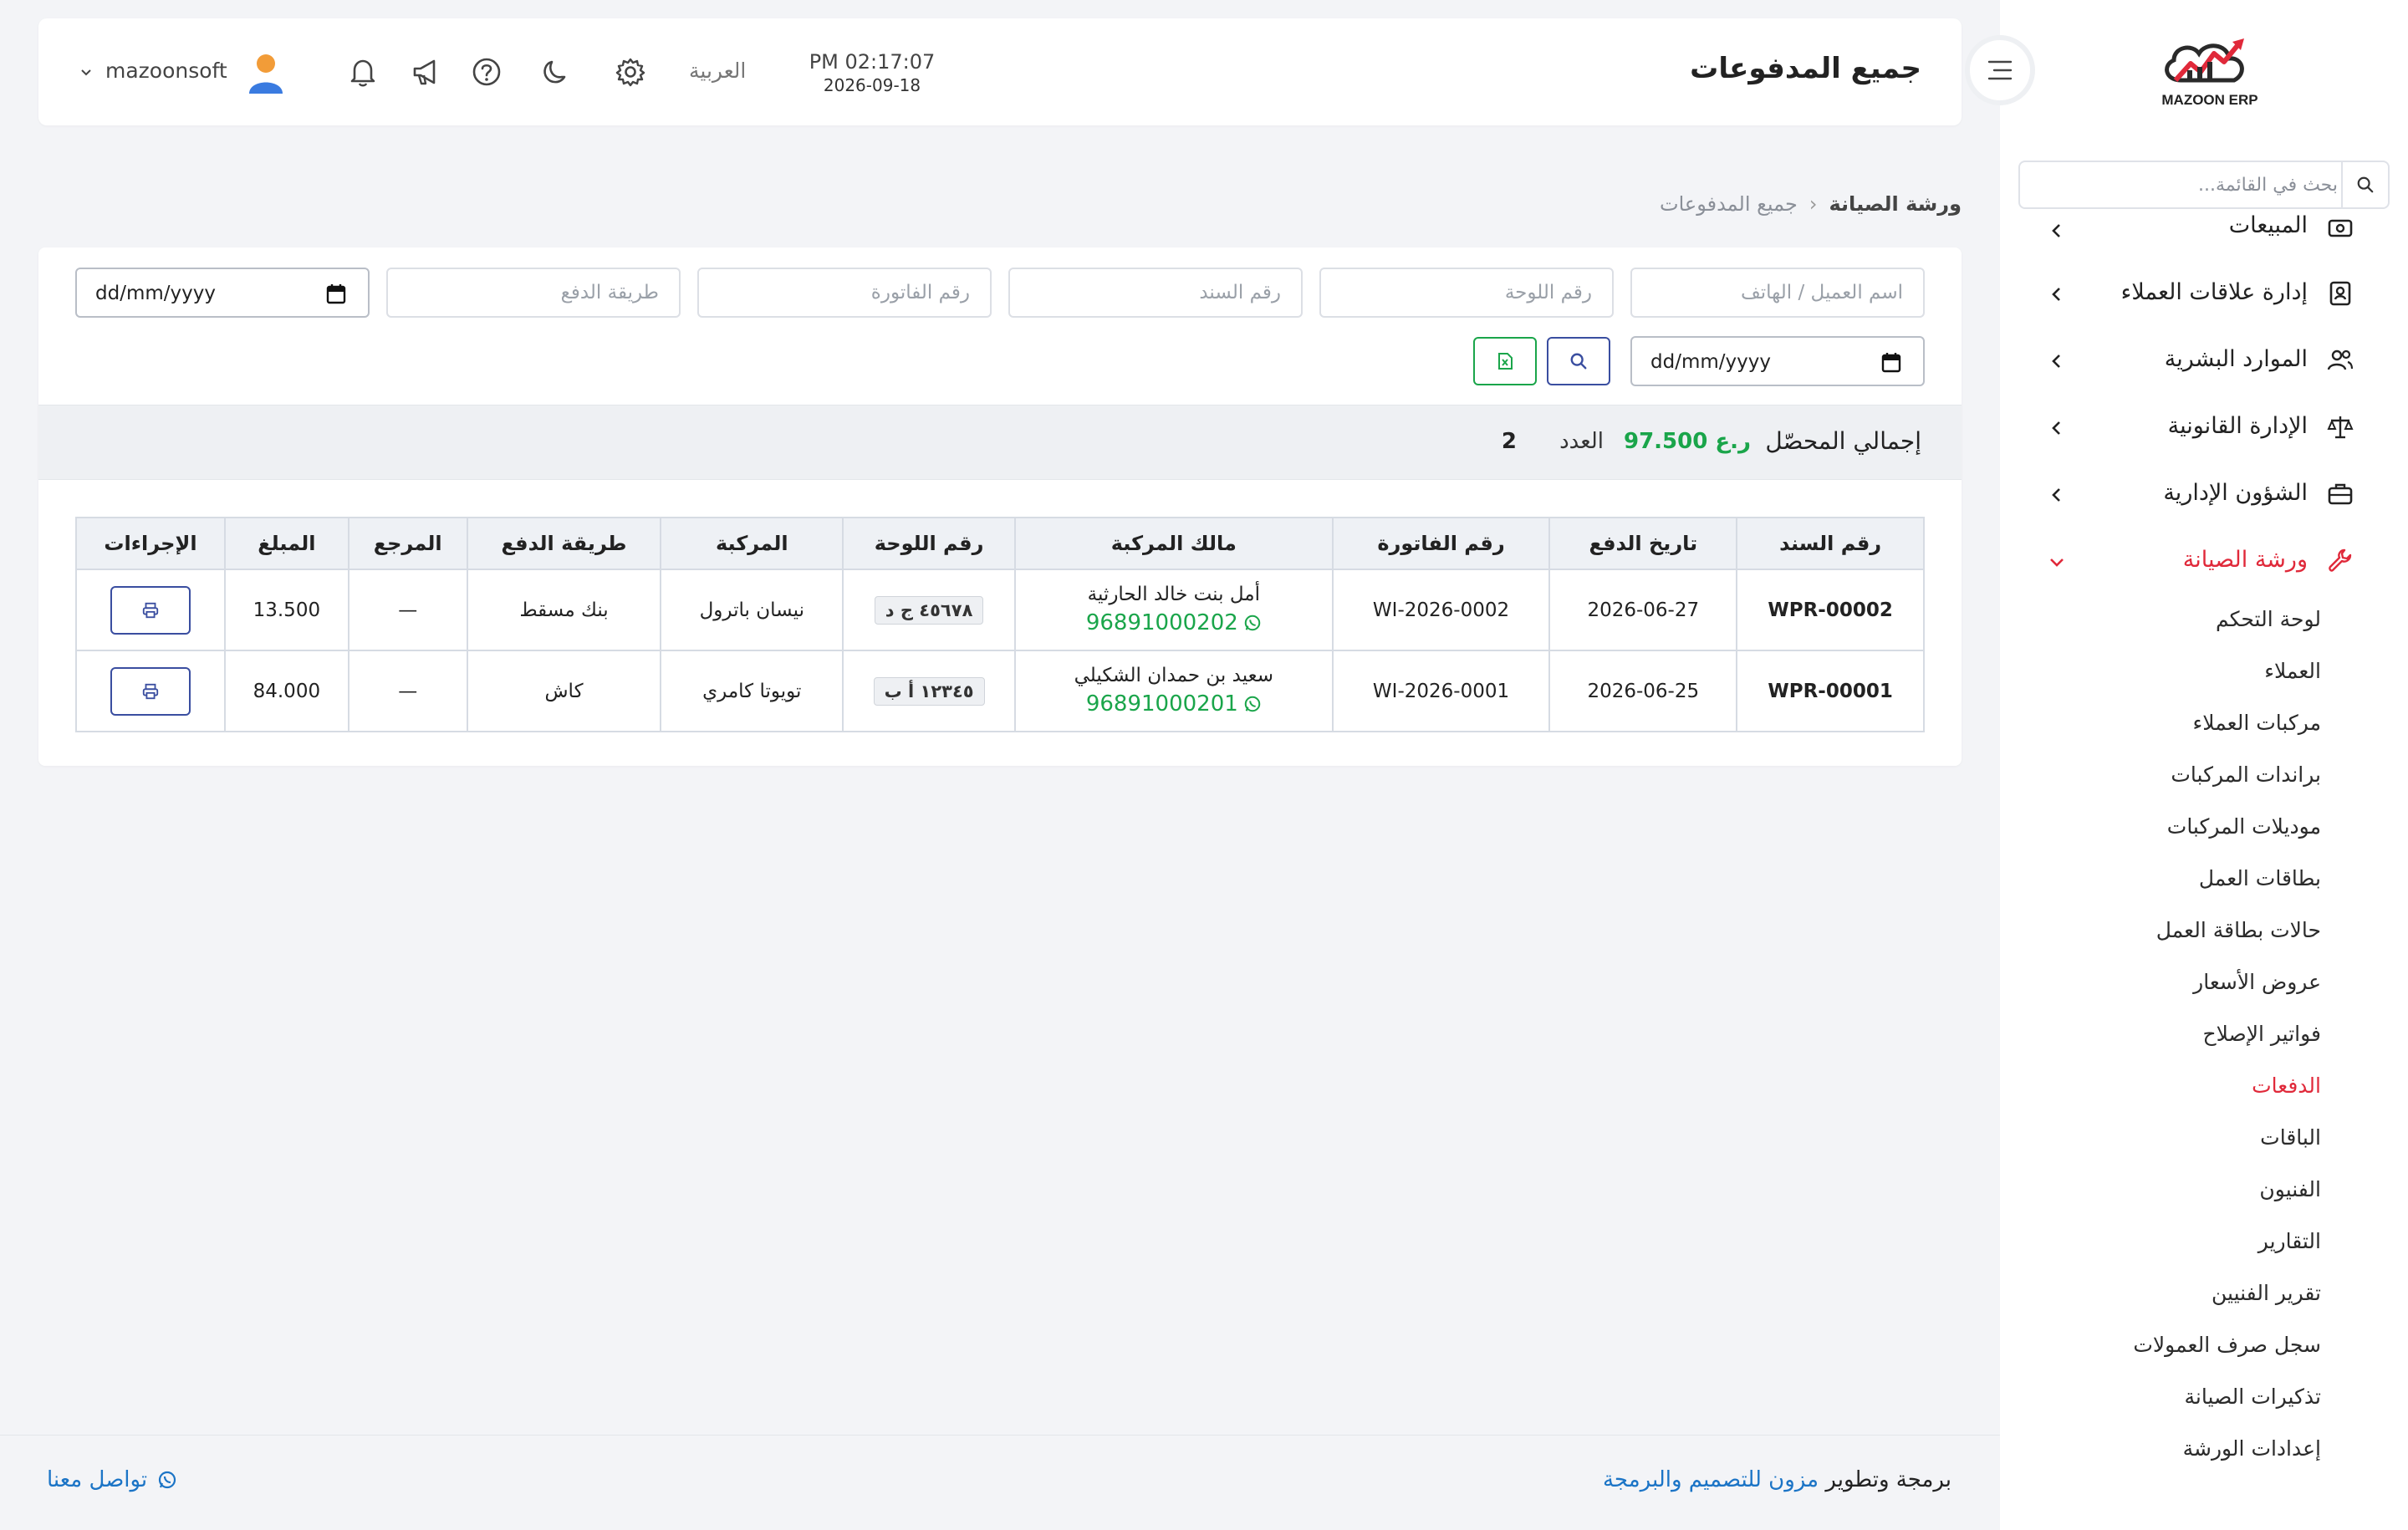 The width and height of the screenshot is (2408, 1530). What do you see at coordinates (487, 72) in the screenshot?
I see `help-question-icon` at bounding box center [487, 72].